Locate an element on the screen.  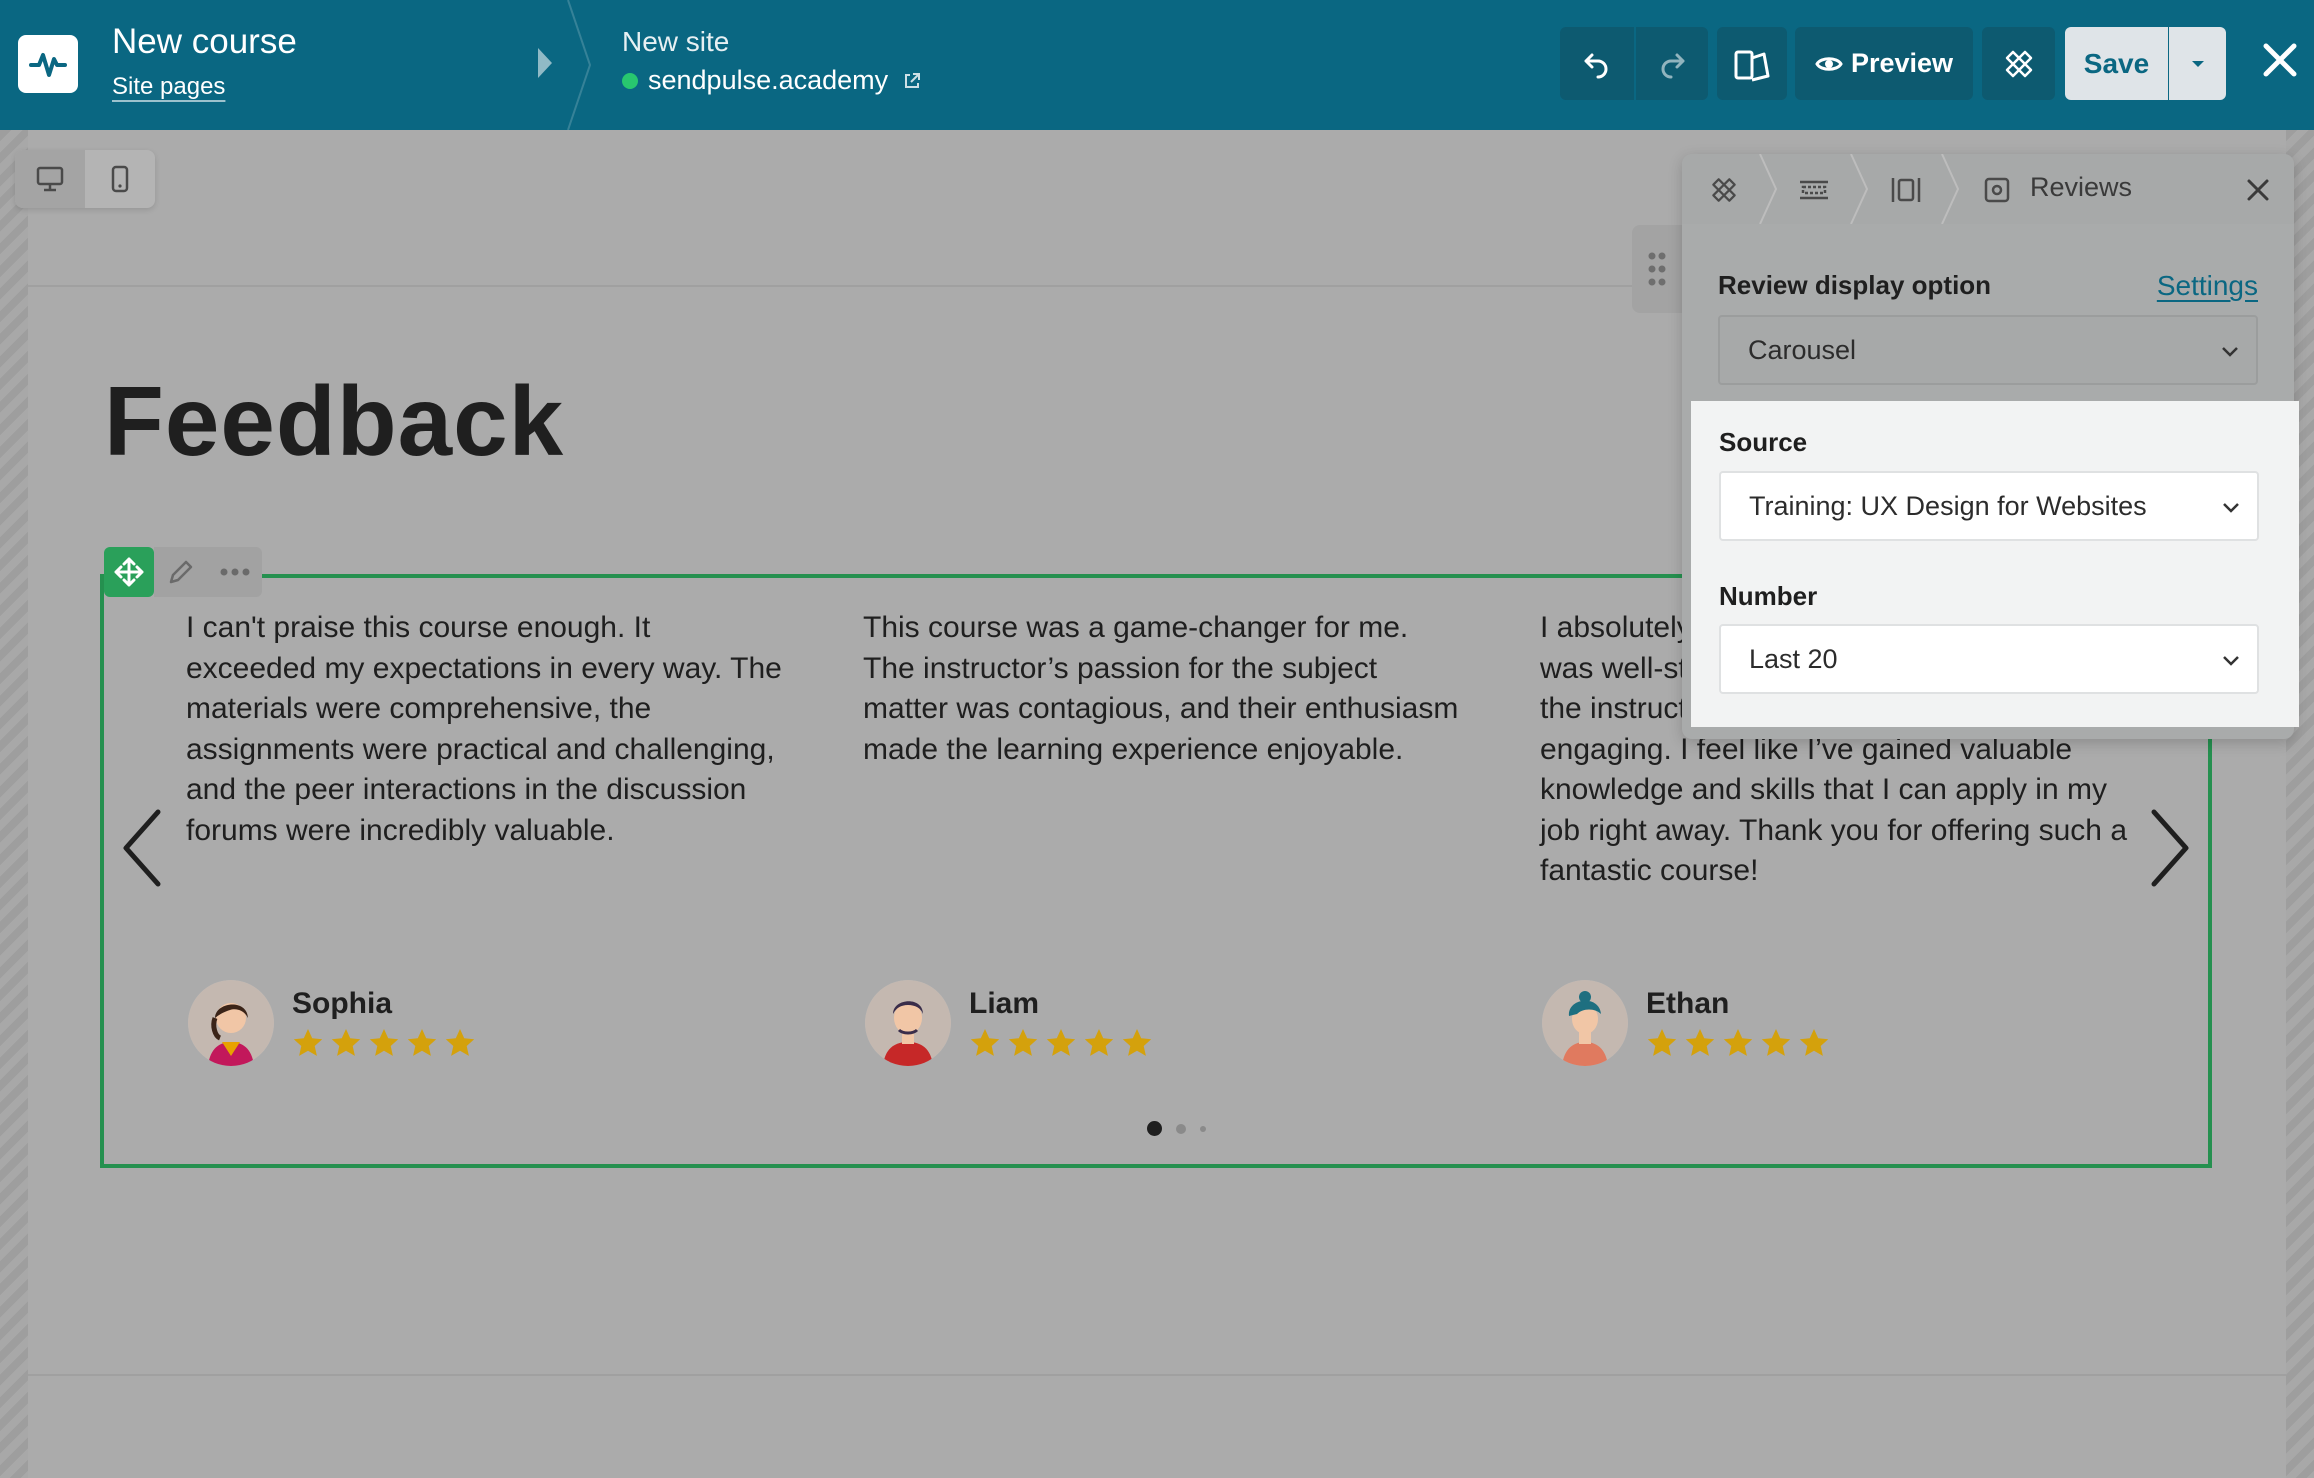
section-drag-handle is located at coordinates (1657, 269).